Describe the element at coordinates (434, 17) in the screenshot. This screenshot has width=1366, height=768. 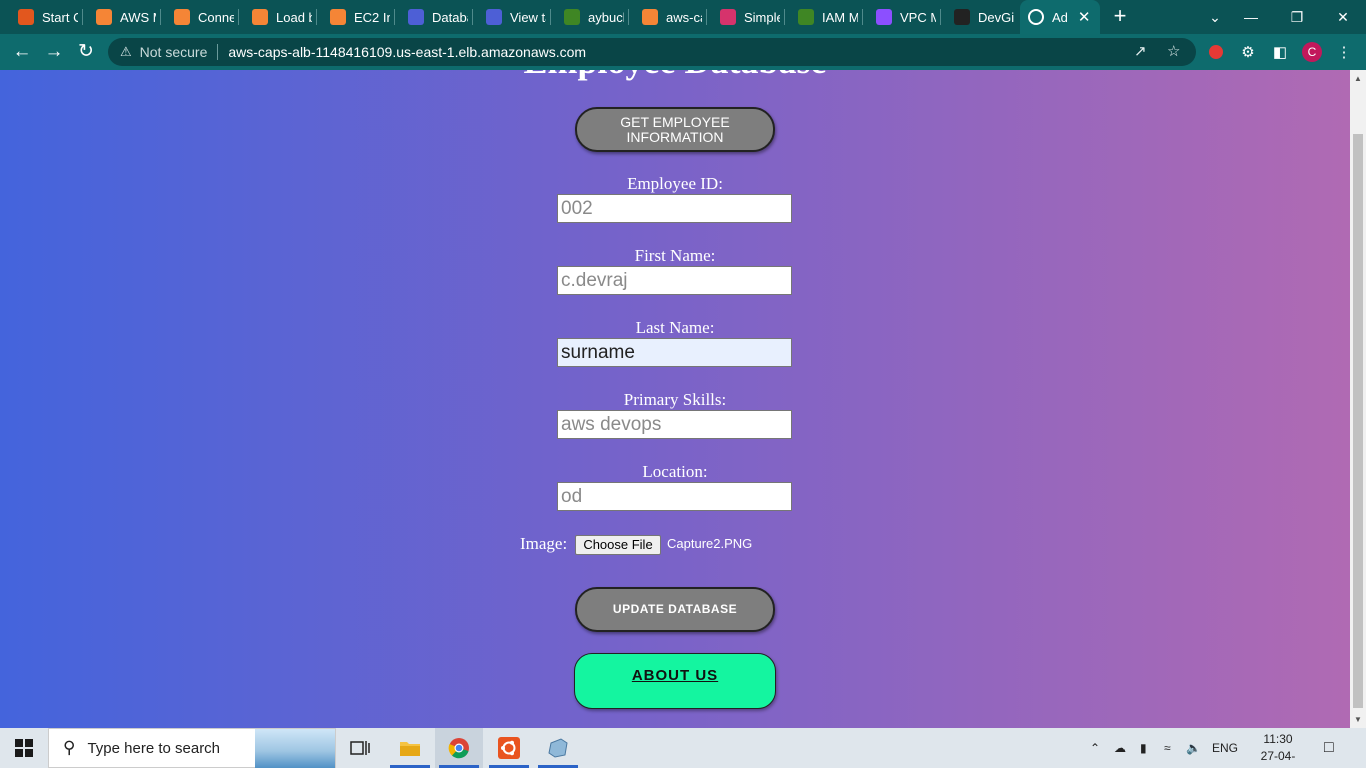
I see `browser-tab: Databa` at that location.